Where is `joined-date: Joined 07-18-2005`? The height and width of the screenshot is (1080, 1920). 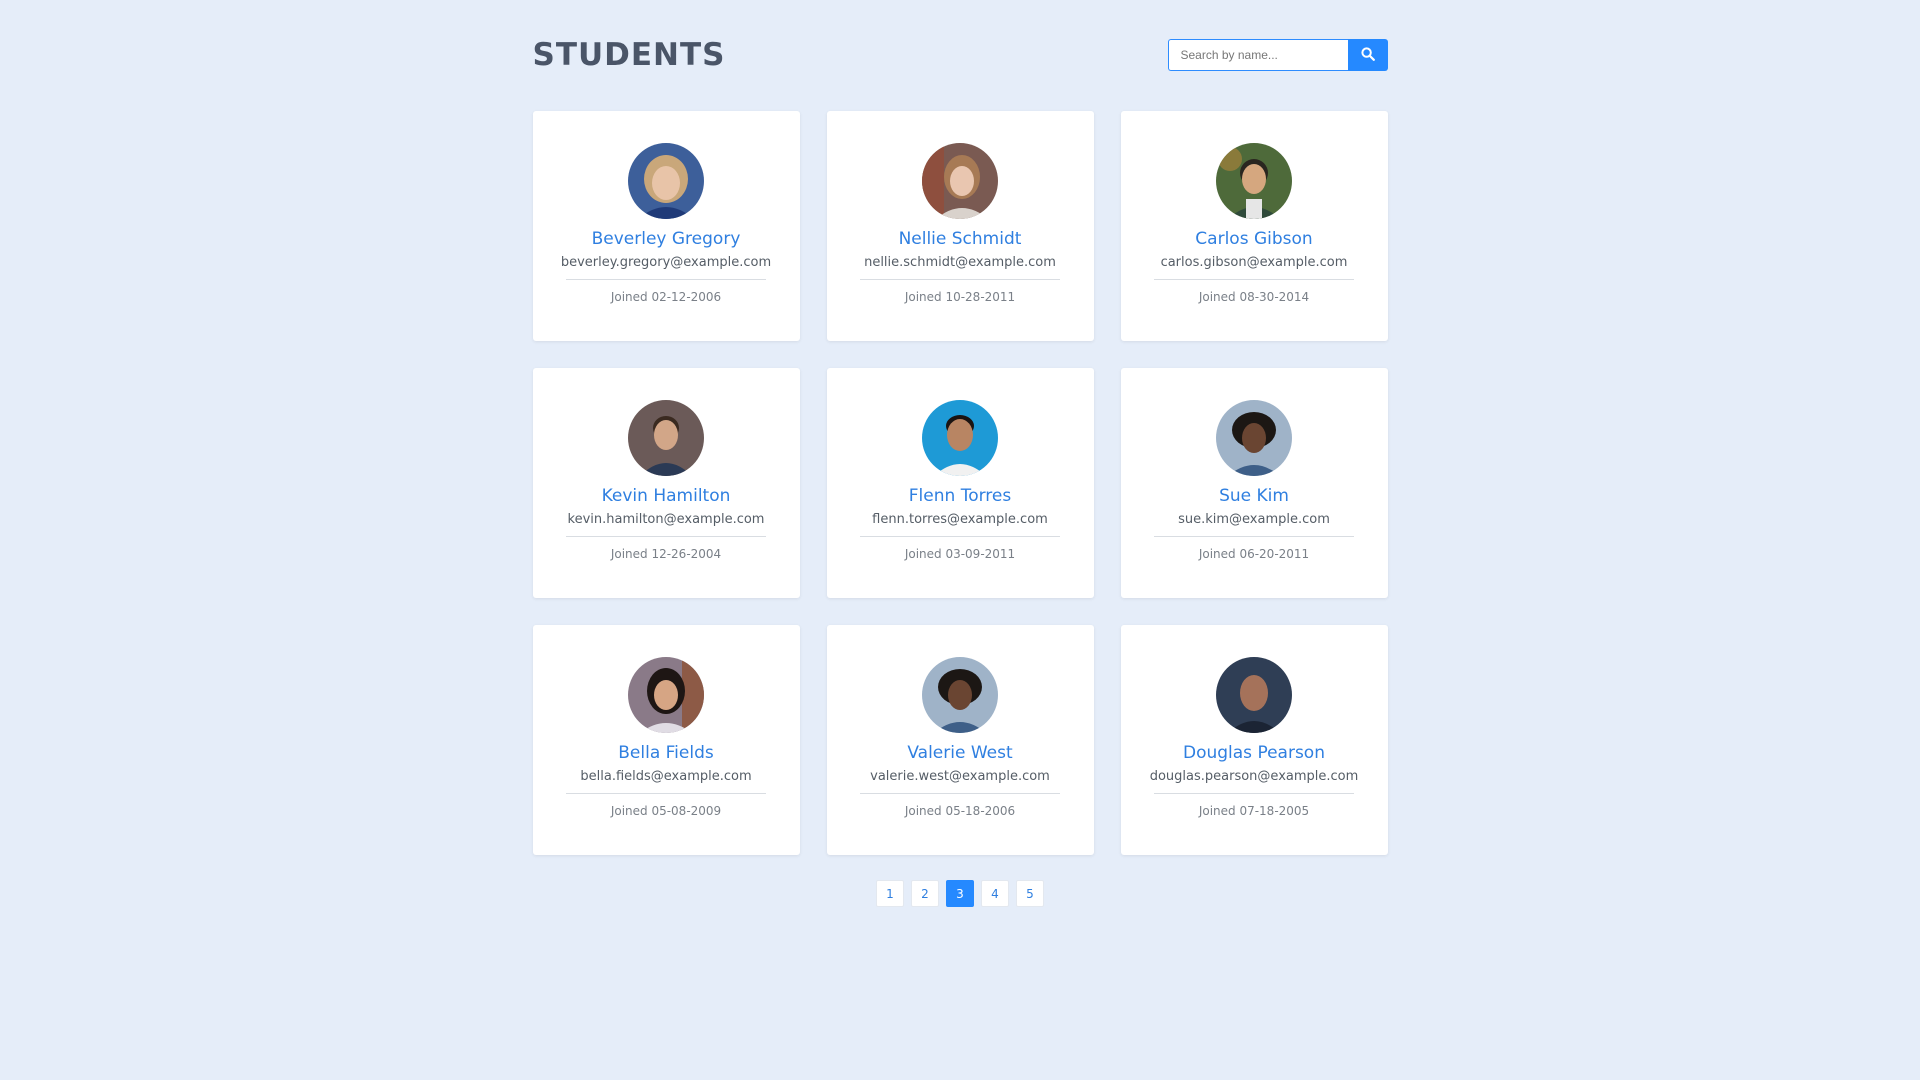 joined-date: Joined 07-18-2005 is located at coordinates (1254, 811).